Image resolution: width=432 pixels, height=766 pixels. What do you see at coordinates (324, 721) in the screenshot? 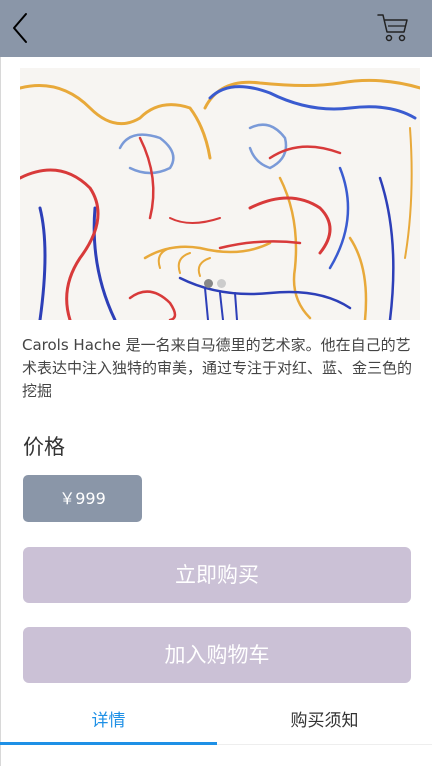
I see `tab-purchase-notice: 购买须知` at bounding box center [324, 721].